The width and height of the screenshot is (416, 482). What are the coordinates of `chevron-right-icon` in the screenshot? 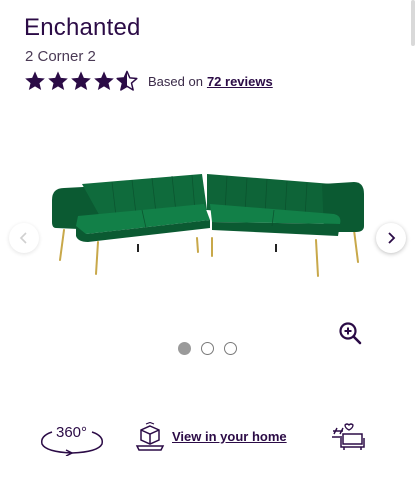 It's located at (392, 238).